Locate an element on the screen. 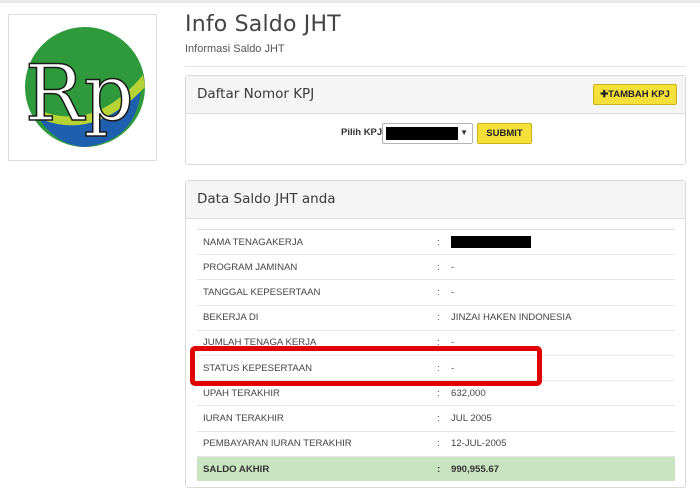  page-title: Info Saldo JHT is located at coordinates (263, 24).